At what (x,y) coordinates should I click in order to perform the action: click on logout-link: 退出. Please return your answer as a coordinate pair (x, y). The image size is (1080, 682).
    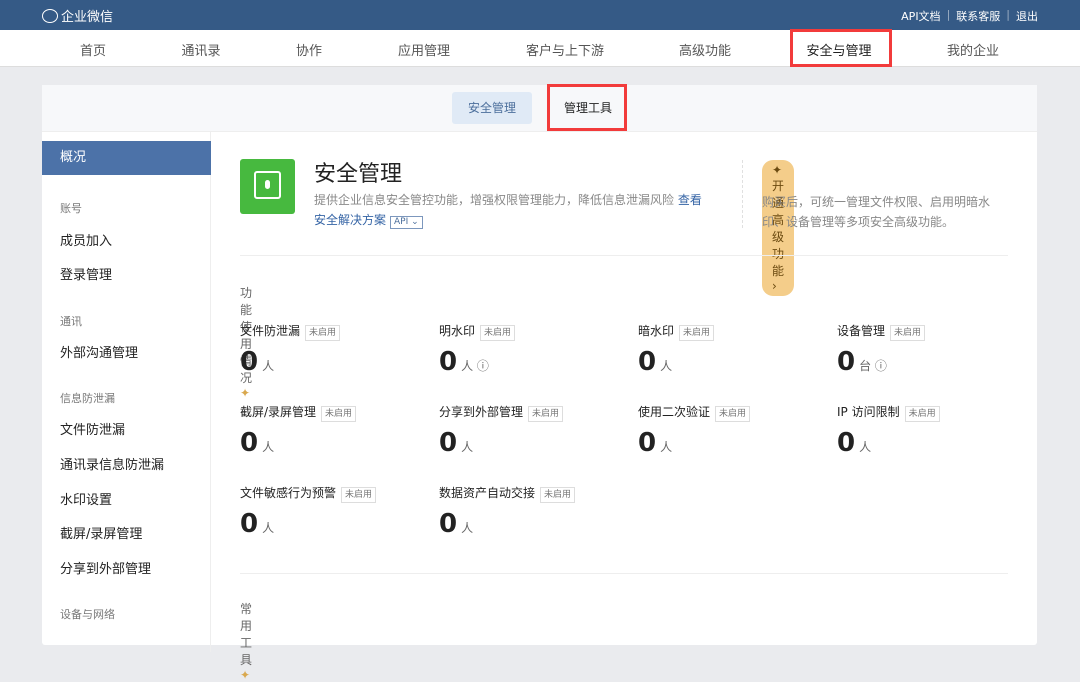
    Looking at the image, I should click on (1027, 16).